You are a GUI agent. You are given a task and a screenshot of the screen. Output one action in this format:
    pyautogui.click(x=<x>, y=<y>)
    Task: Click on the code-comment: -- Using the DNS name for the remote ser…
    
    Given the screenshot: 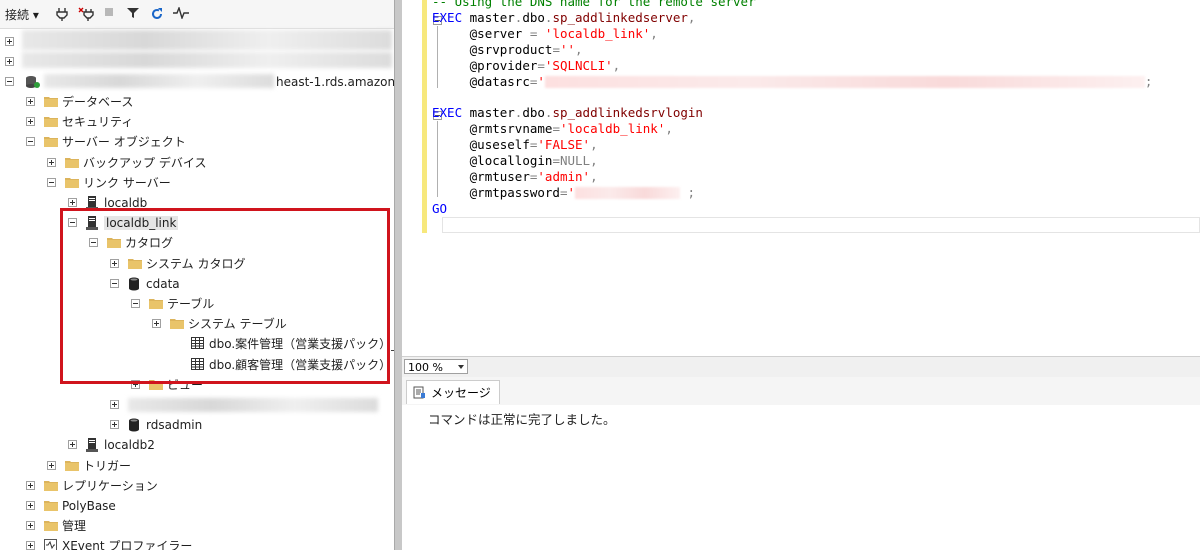 What is the action you would take?
    pyautogui.click(x=594, y=4)
    